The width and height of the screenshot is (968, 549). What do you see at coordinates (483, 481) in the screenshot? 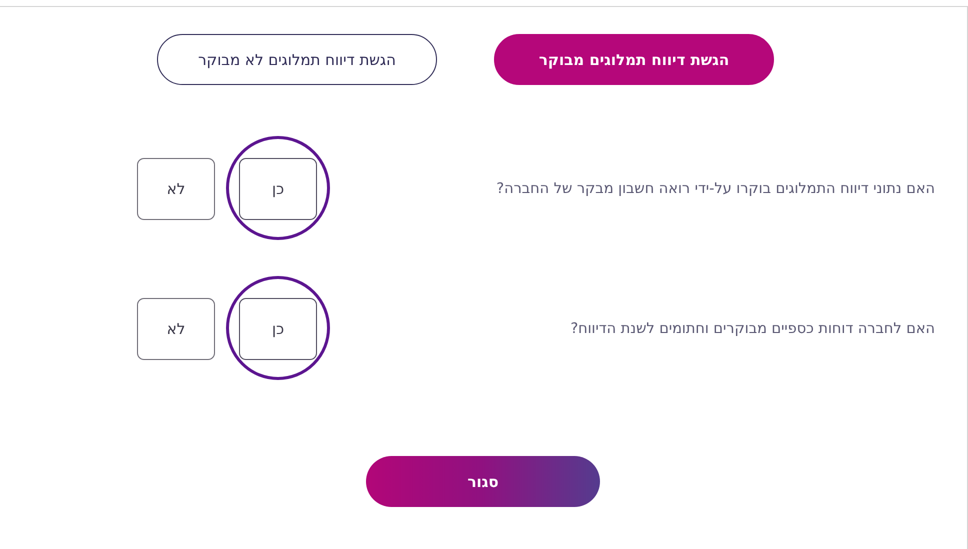
I see `close-button: סגור` at bounding box center [483, 481].